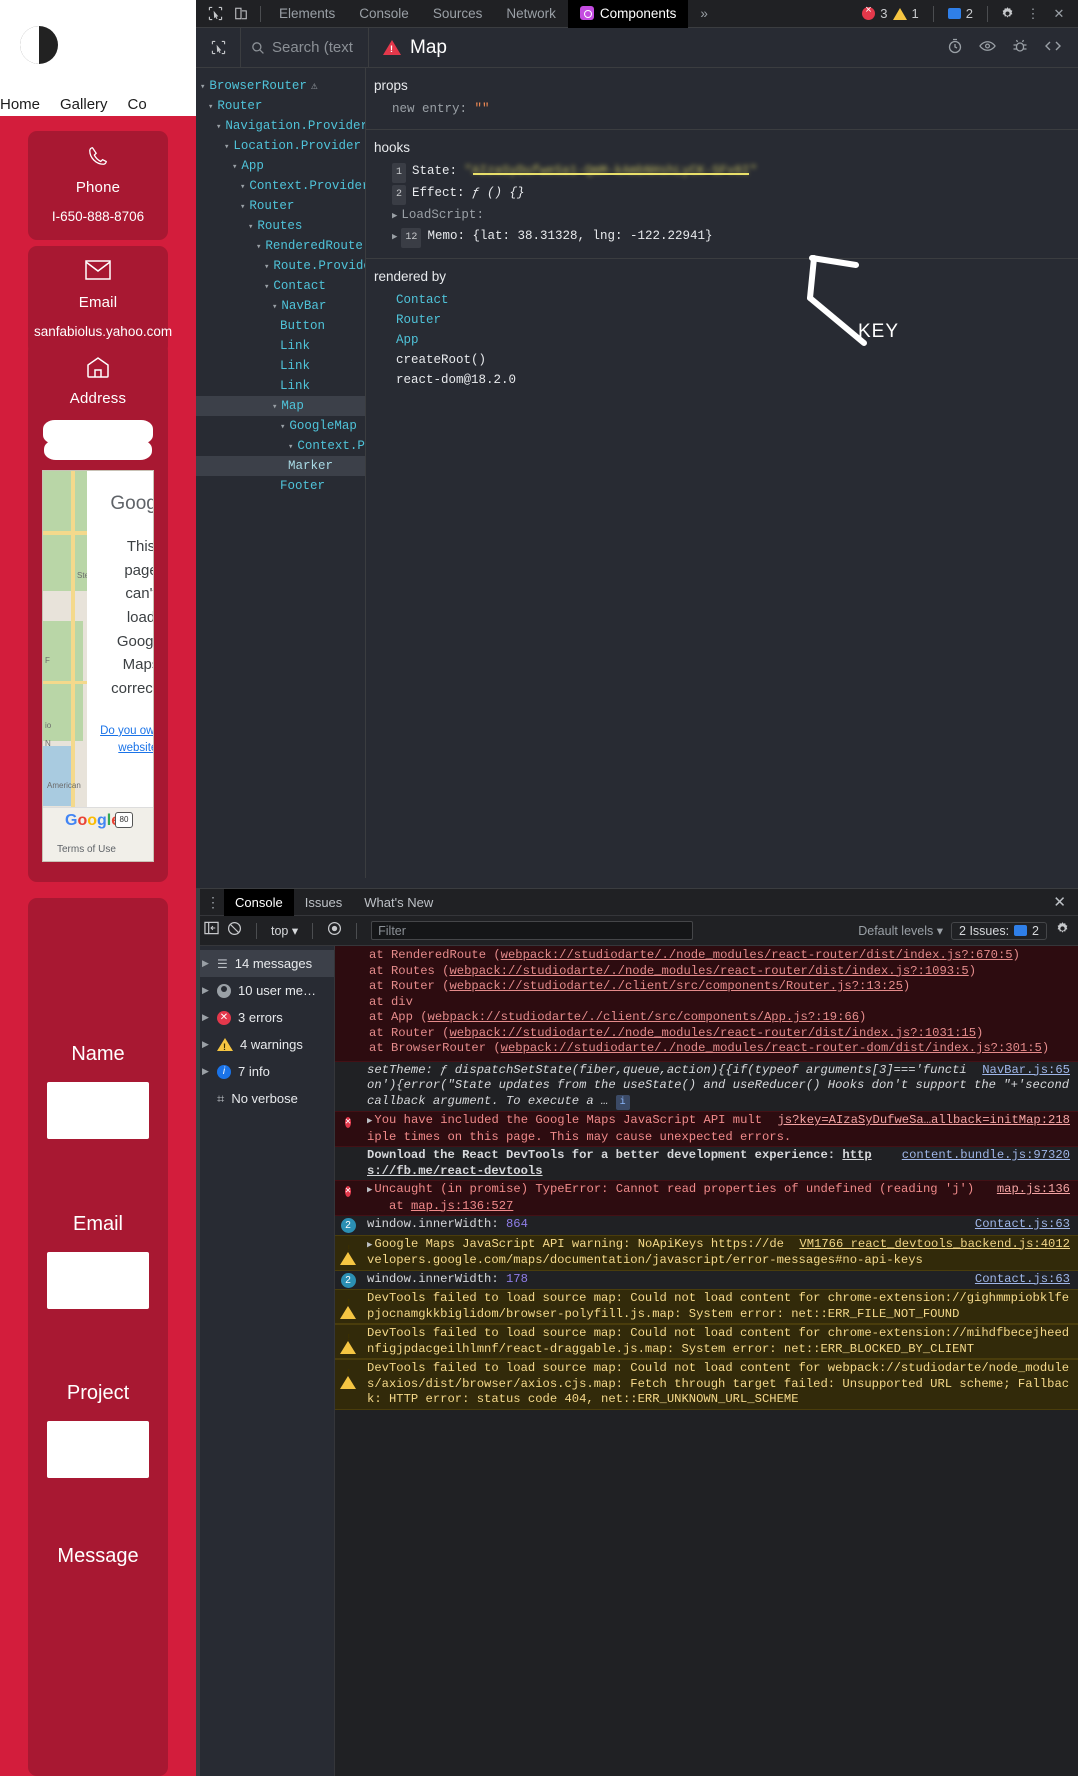  What do you see at coordinates (280, 166) in the screenshot?
I see `tree-node-app: ▾ App` at bounding box center [280, 166].